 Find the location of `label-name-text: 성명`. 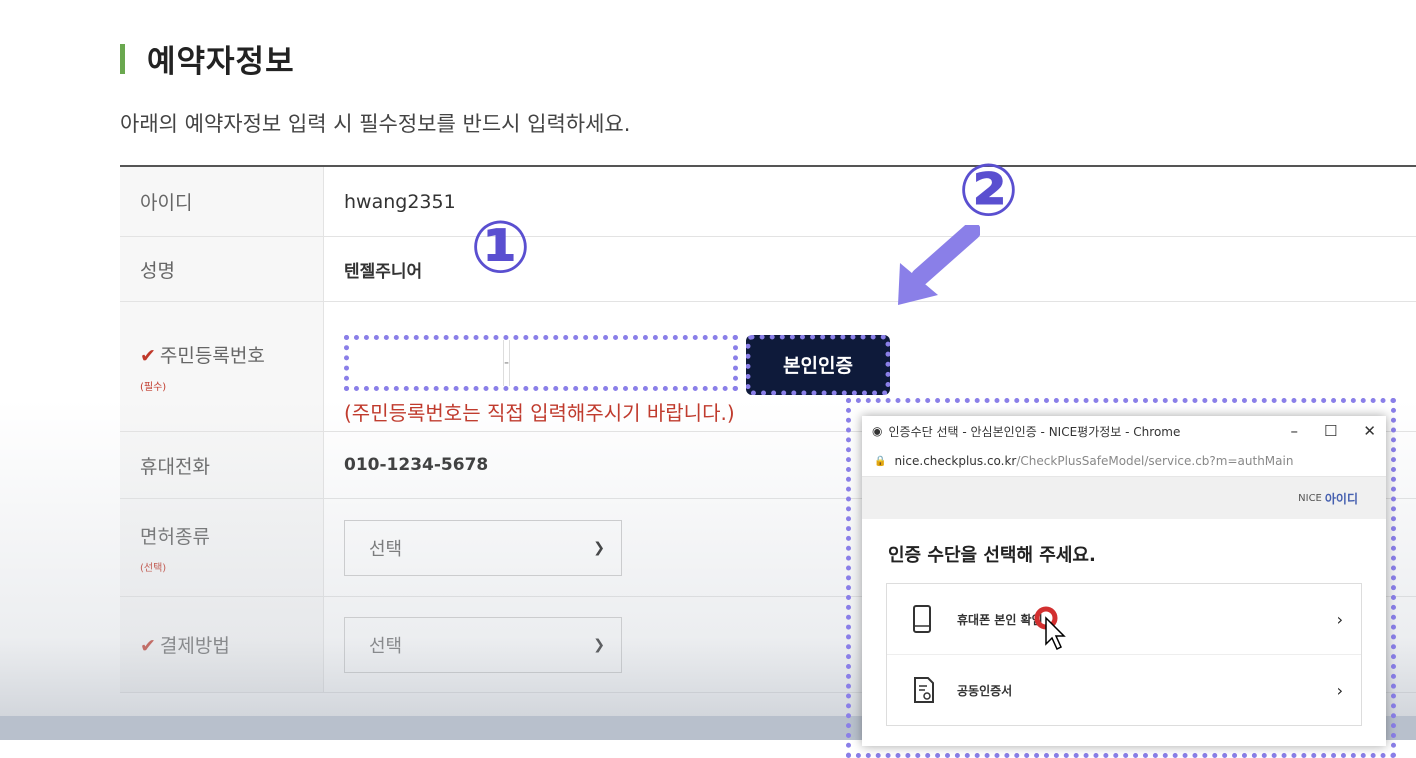

label-name-text: 성명 is located at coordinates (157, 270).